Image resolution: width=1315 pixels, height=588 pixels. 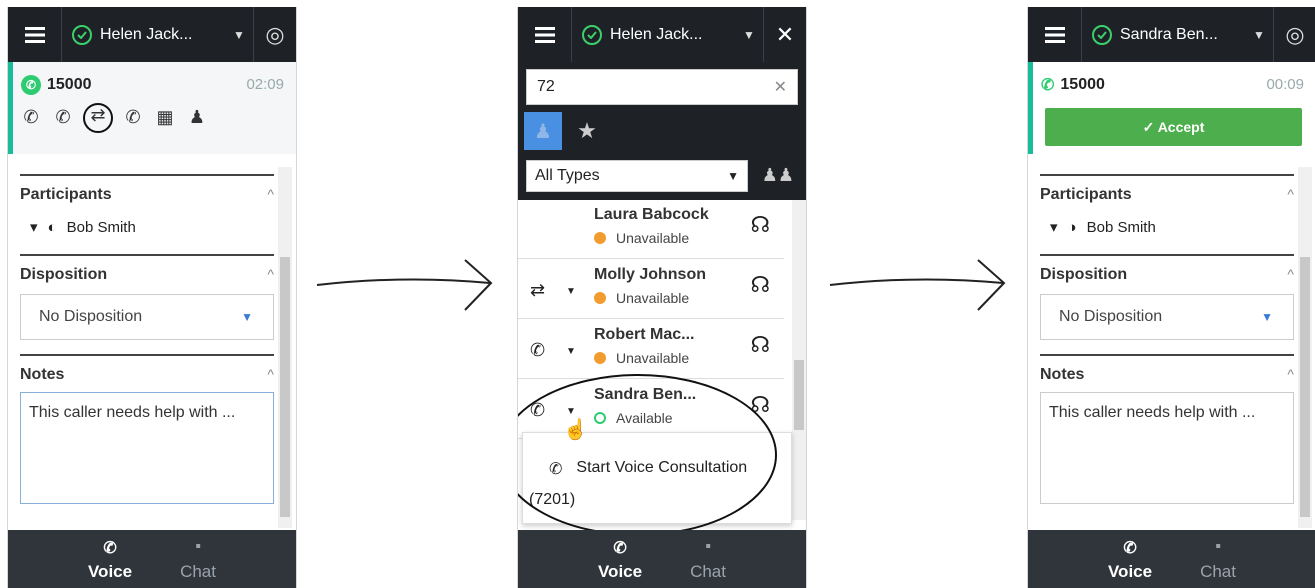 What do you see at coordinates (69, 84) in the screenshot?
I see `call-number: 15000` at bounding box center [69, 84].